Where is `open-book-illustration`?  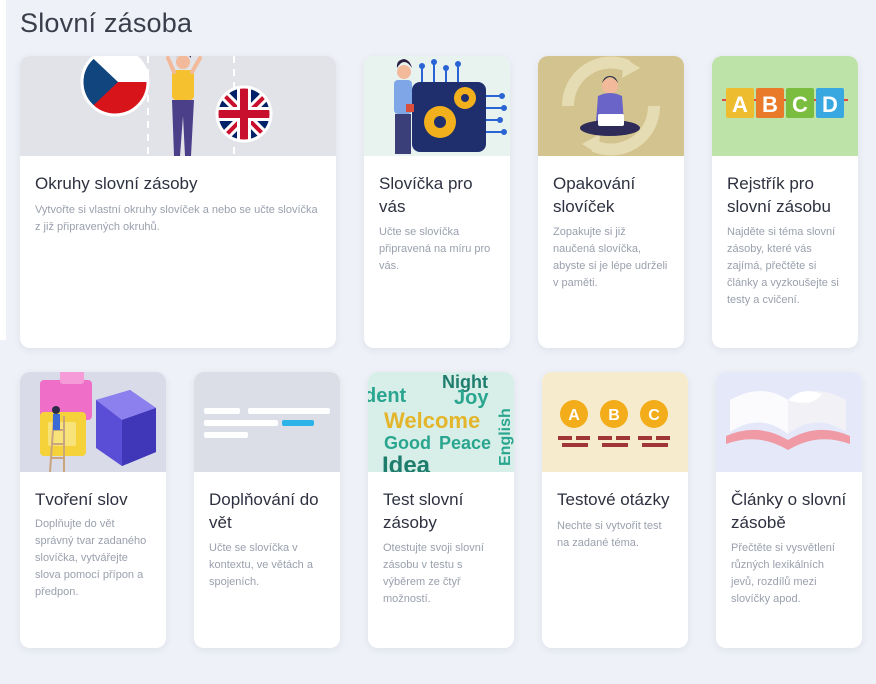 open-book-illustration is located at coordinates (789, 422).